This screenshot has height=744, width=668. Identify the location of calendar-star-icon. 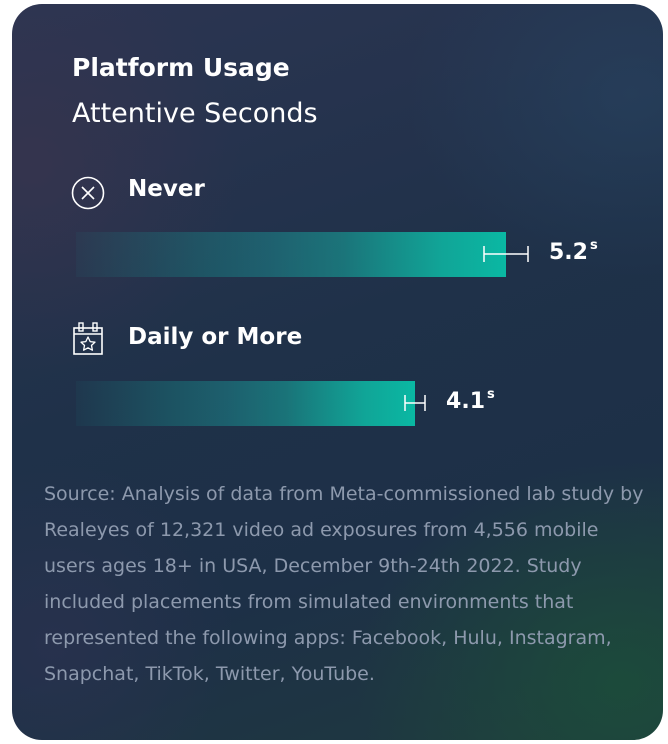
(88, 338).